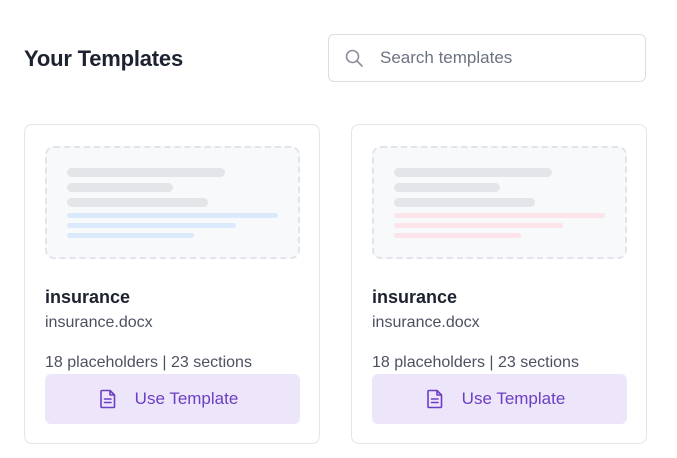 The height and width of the screenshot is (458, 677). Describe the element at coordinates (505, 58) in the screenshot. I see `search-input` at that location.